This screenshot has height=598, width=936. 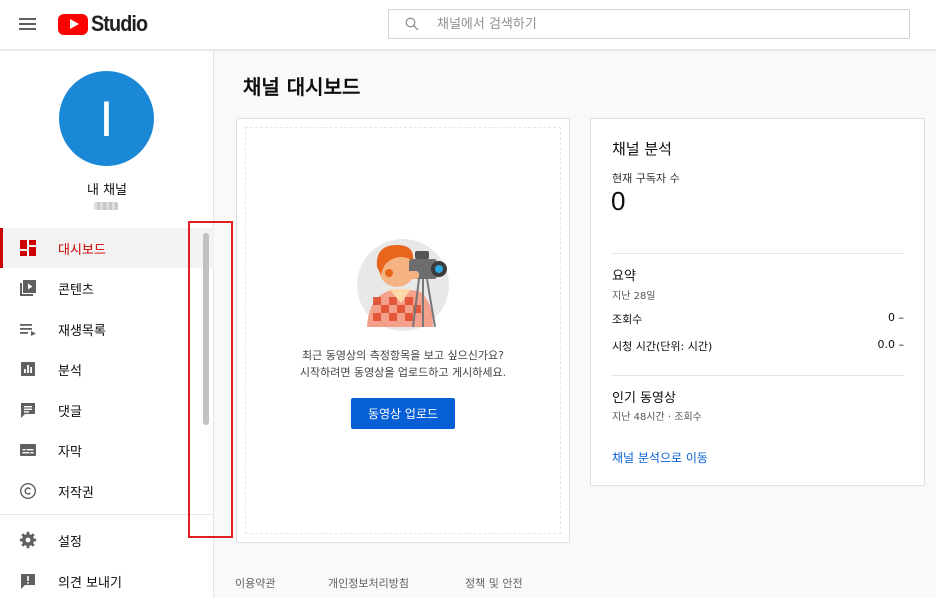 I want to click on sidebar-divider, so click(x=106, y=514).